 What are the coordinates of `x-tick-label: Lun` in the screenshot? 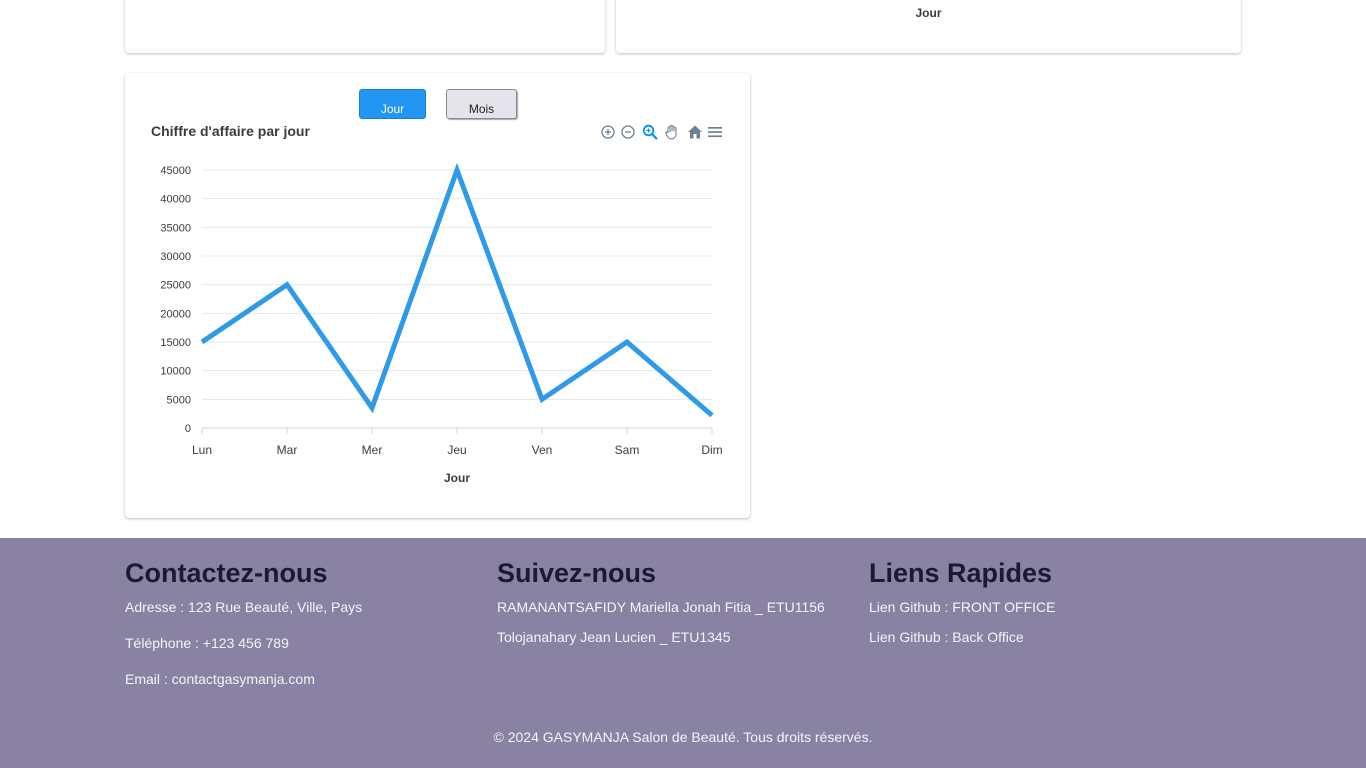 It's located at (202, 450).